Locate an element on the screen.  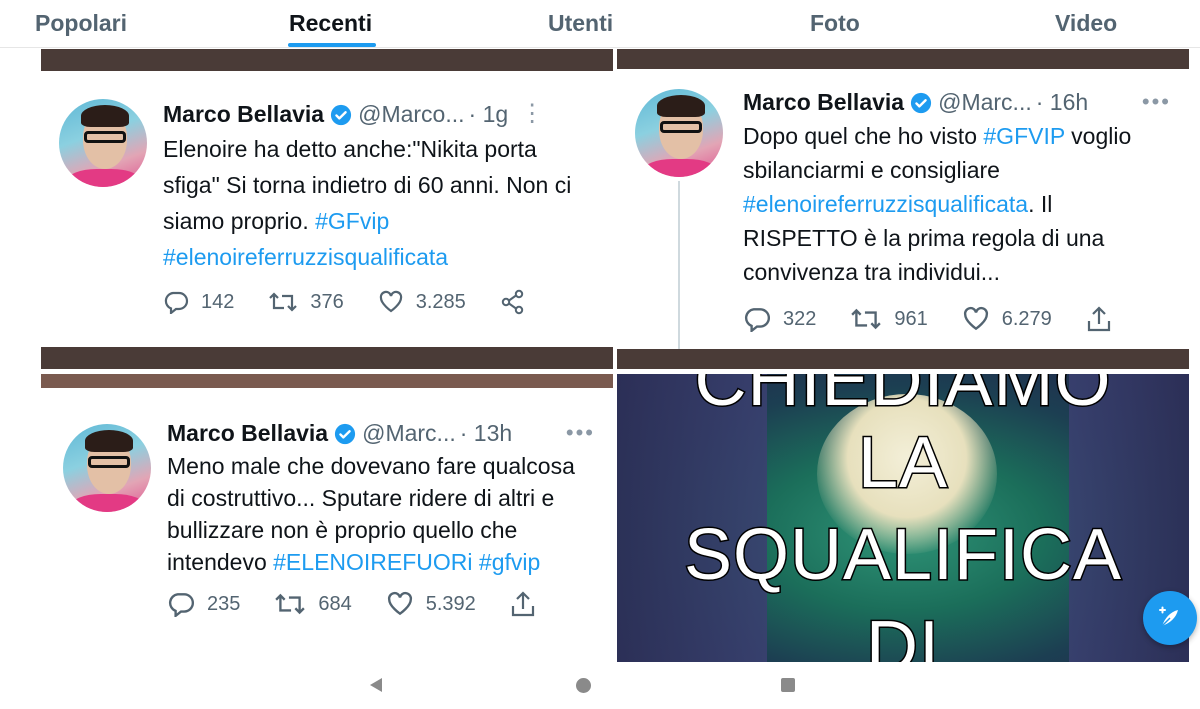
hashtag: #ELENOIREFUORi is located at coordinates (373, 562).